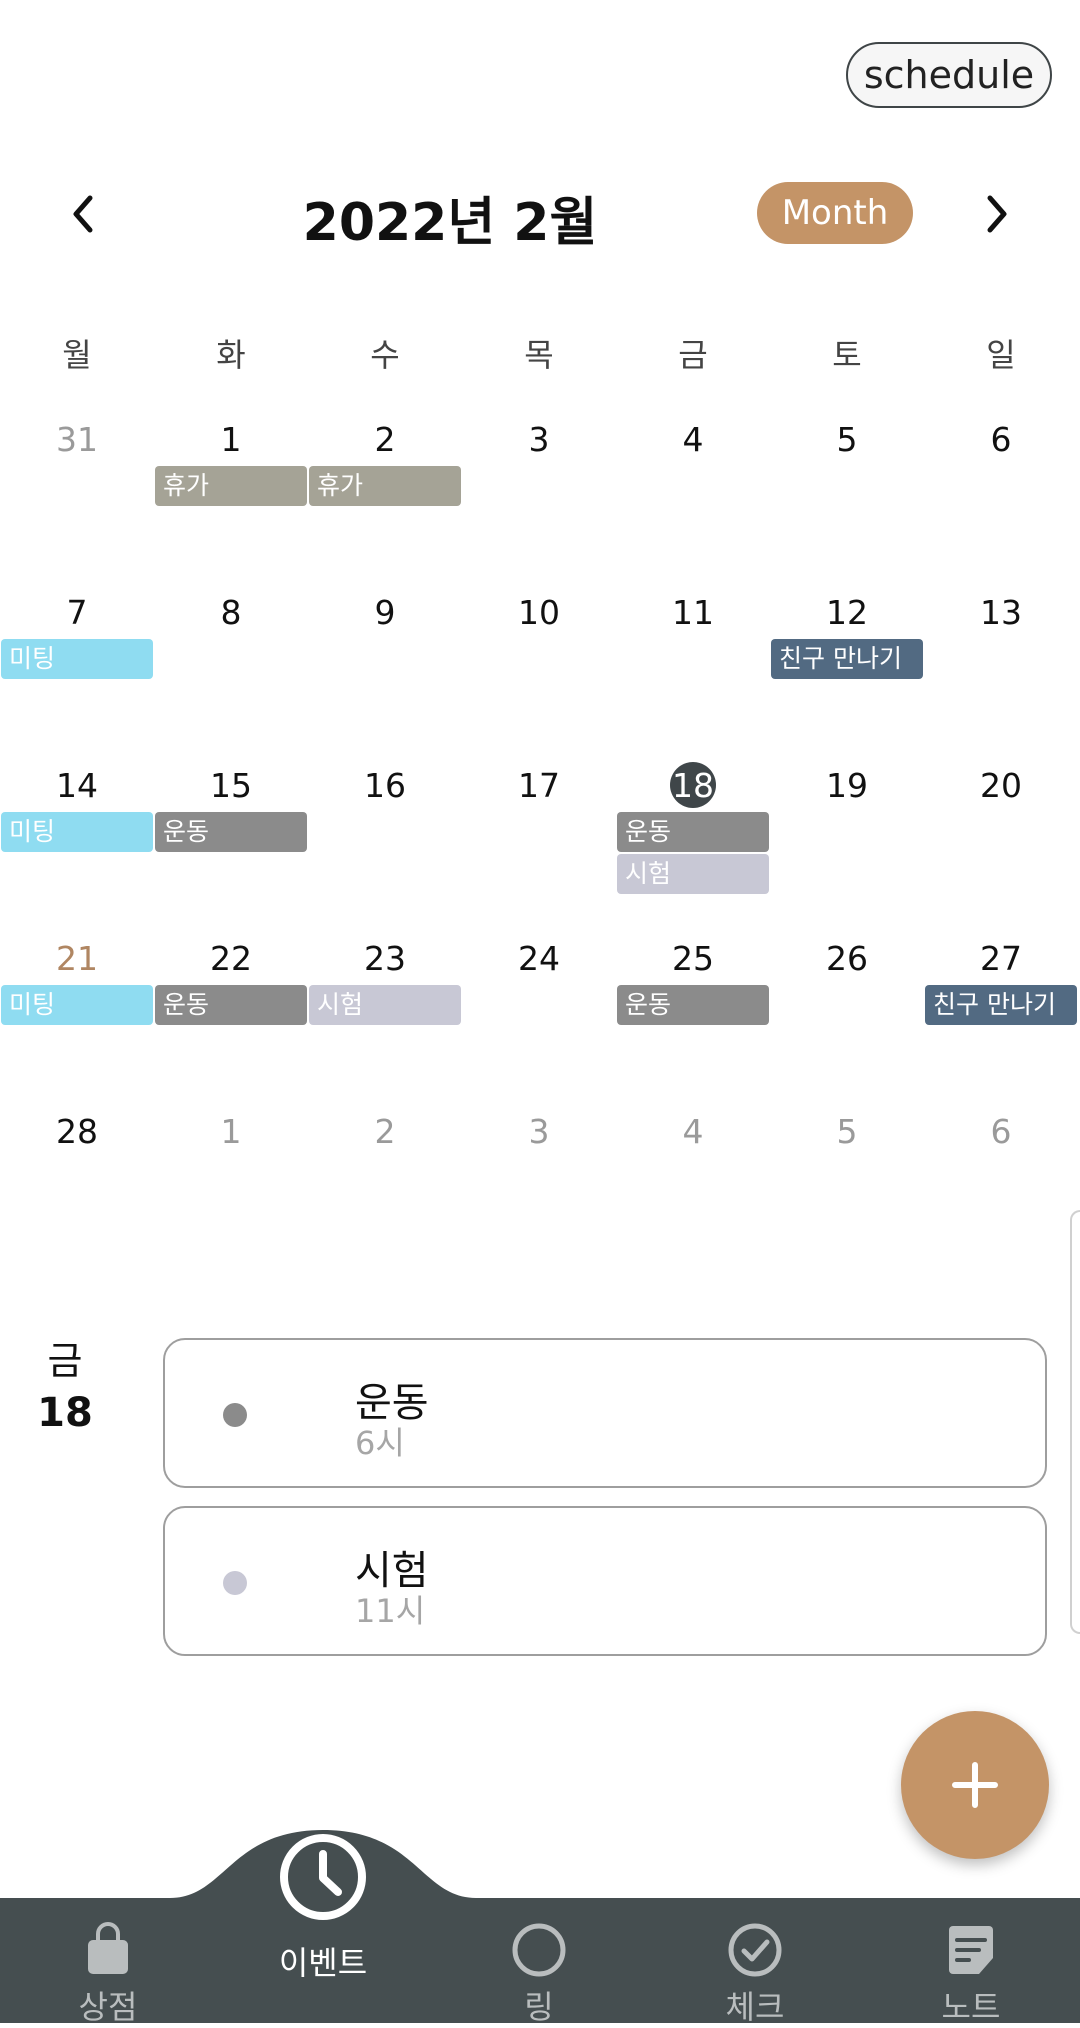 This screenshot has width=1080, height=2028. What do you see at coordinates (693, 355) in the screenshot?
I see `weekday-label: 금` at bounding box center [693, 355].